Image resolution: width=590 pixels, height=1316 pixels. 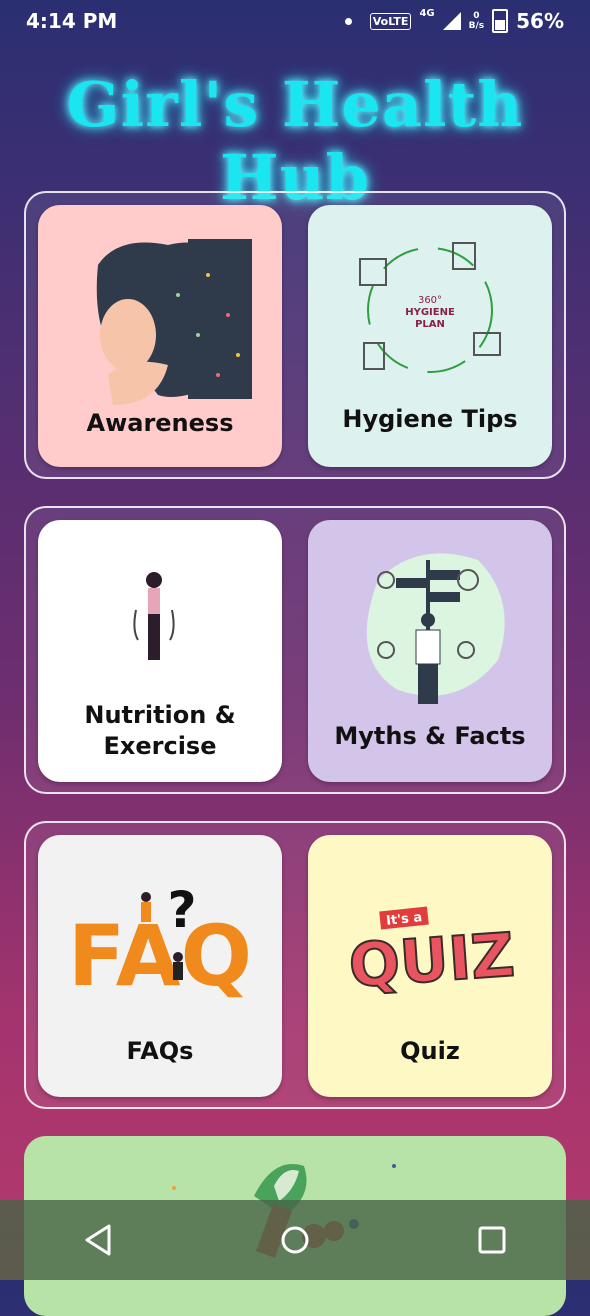 What do you see at coordinates (476, 26) in the screenshot?
I see `data-speed-unit: B/s` at bounding box center [476, 26].